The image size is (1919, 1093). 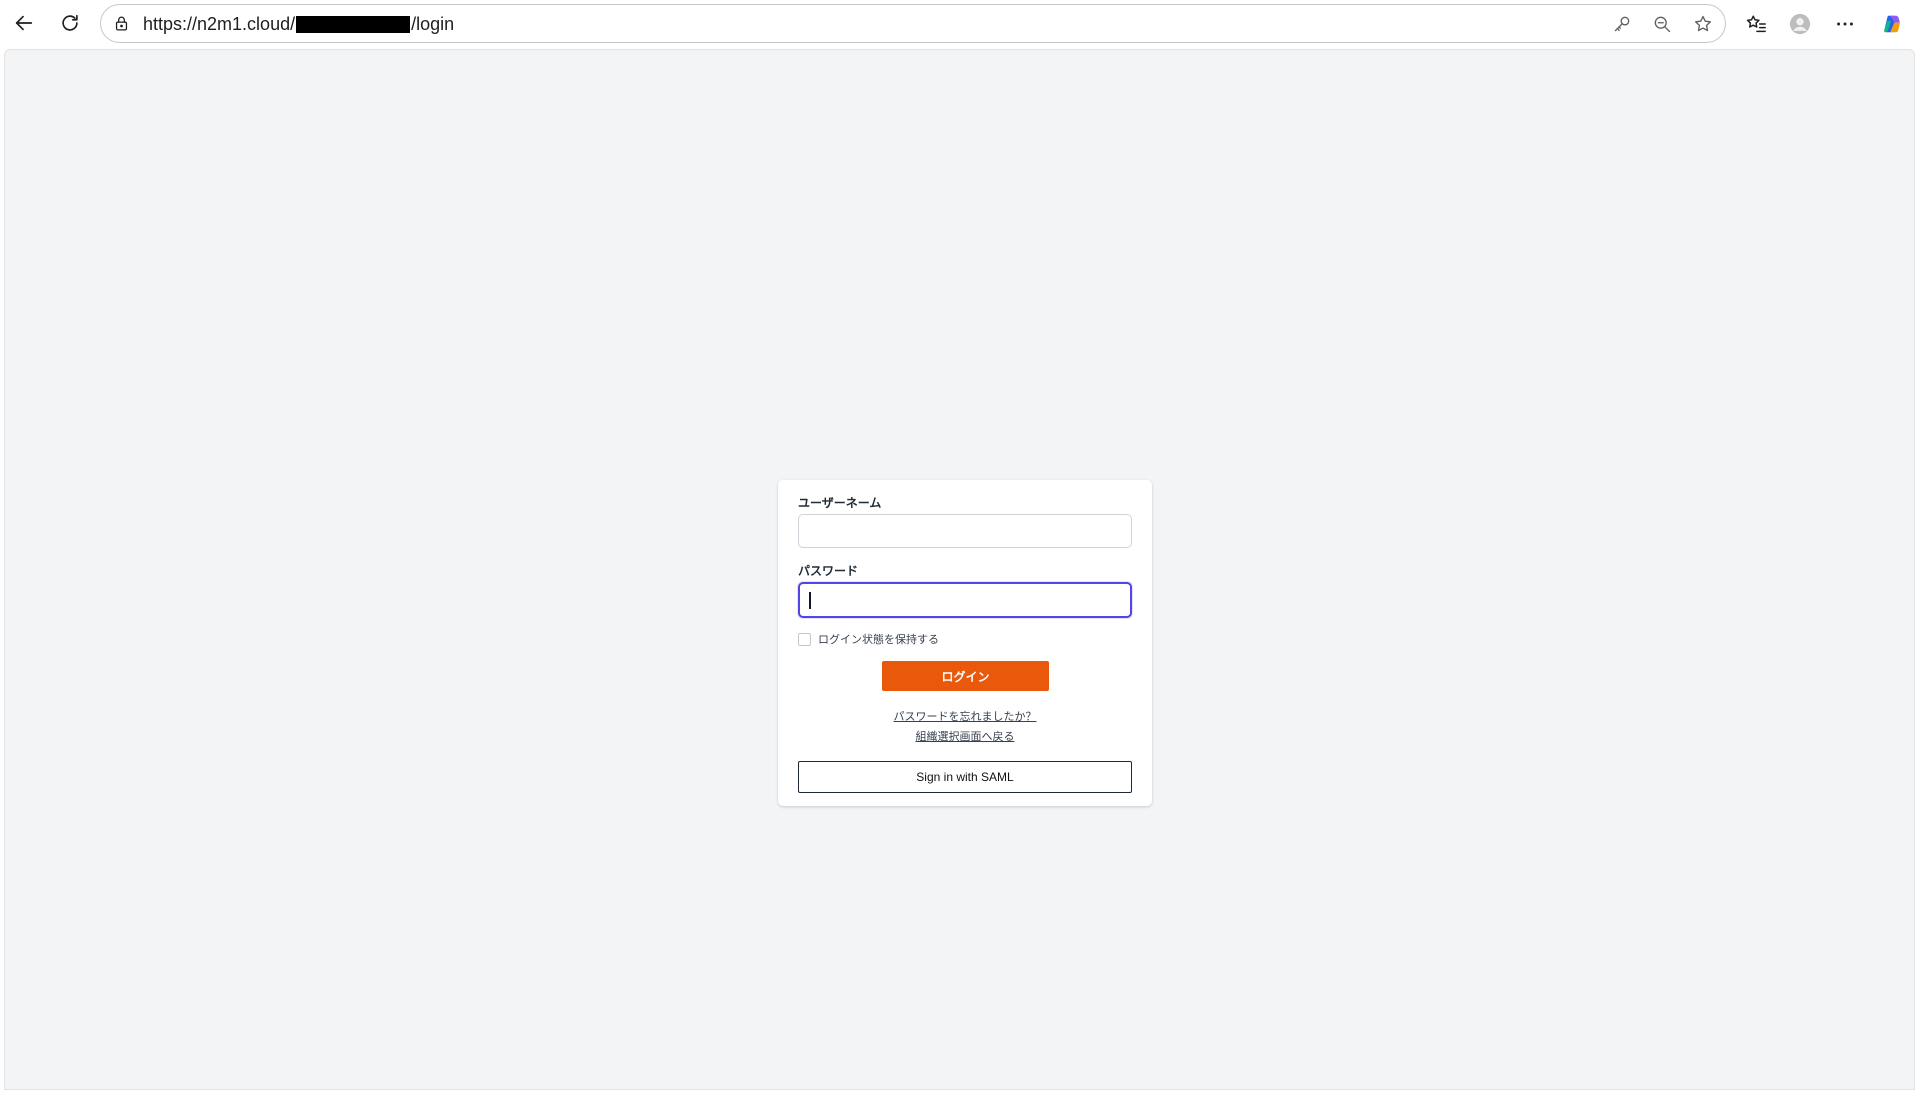 I want to click on copilot-icon, so click(x=1892, y=24).